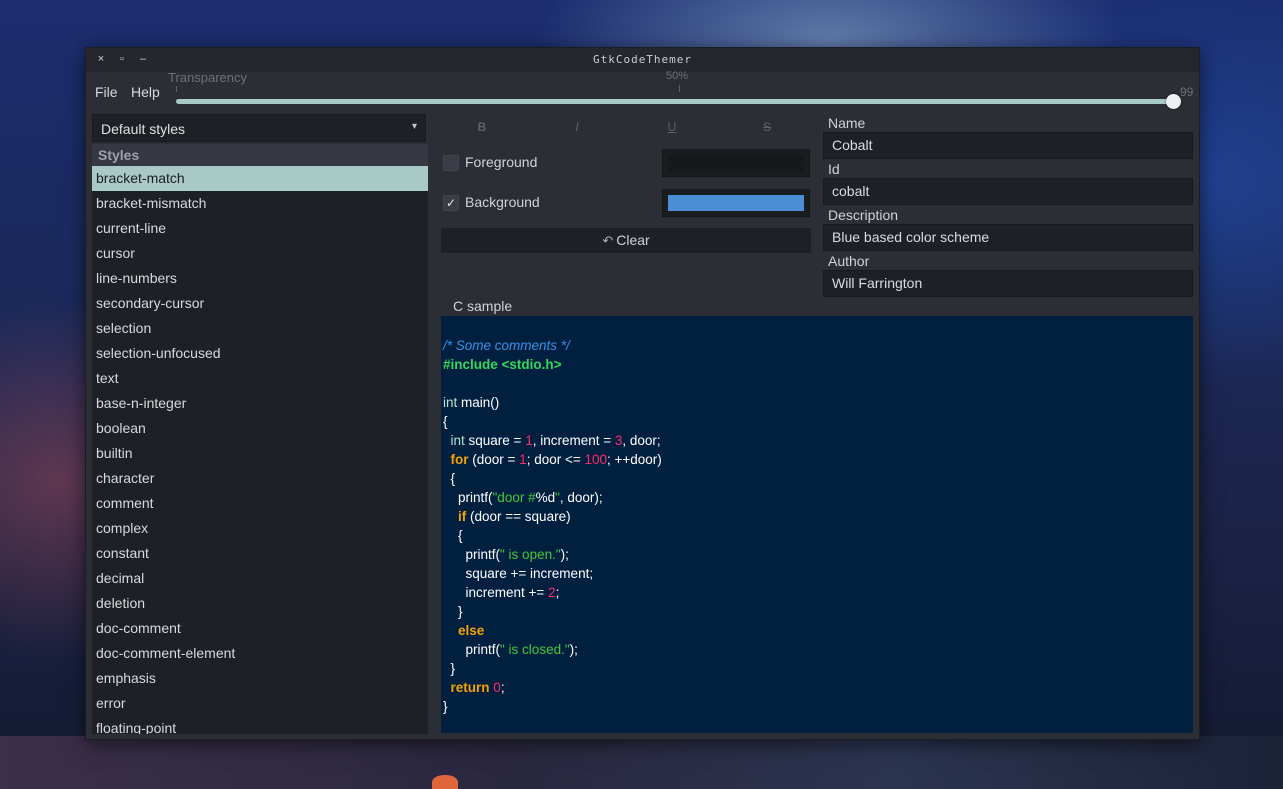 The image size is (1283, 789). What do you see at coordinates (260, 428) in the screenshot?
I see `style-item: boolean` at bounding box center [260, 428].